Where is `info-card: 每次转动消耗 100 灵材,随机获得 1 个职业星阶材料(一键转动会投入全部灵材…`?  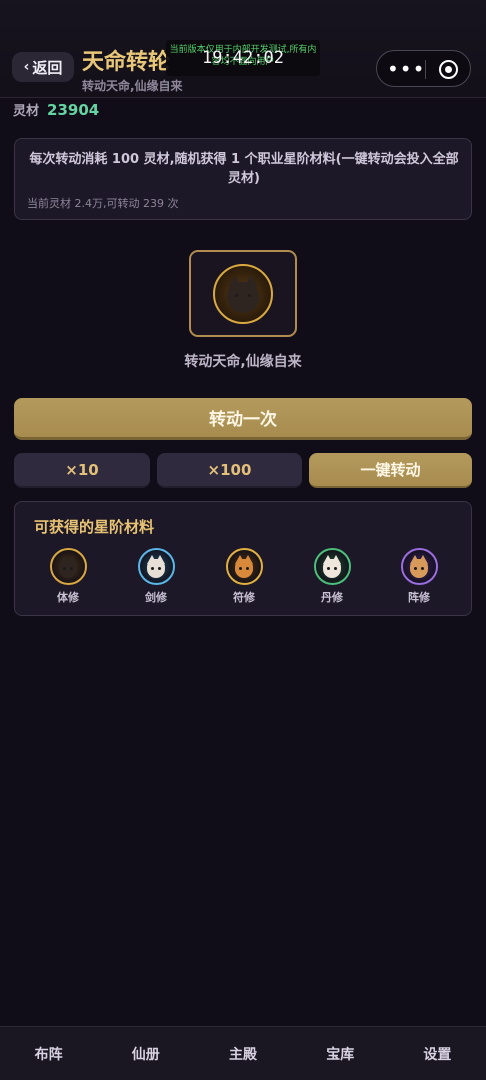
info-card: 每次转动消耗 100 灵材,随机获得 1 个职业星阶材料(一键转动会投入全部灵材… is located at coordinates (243, 179).